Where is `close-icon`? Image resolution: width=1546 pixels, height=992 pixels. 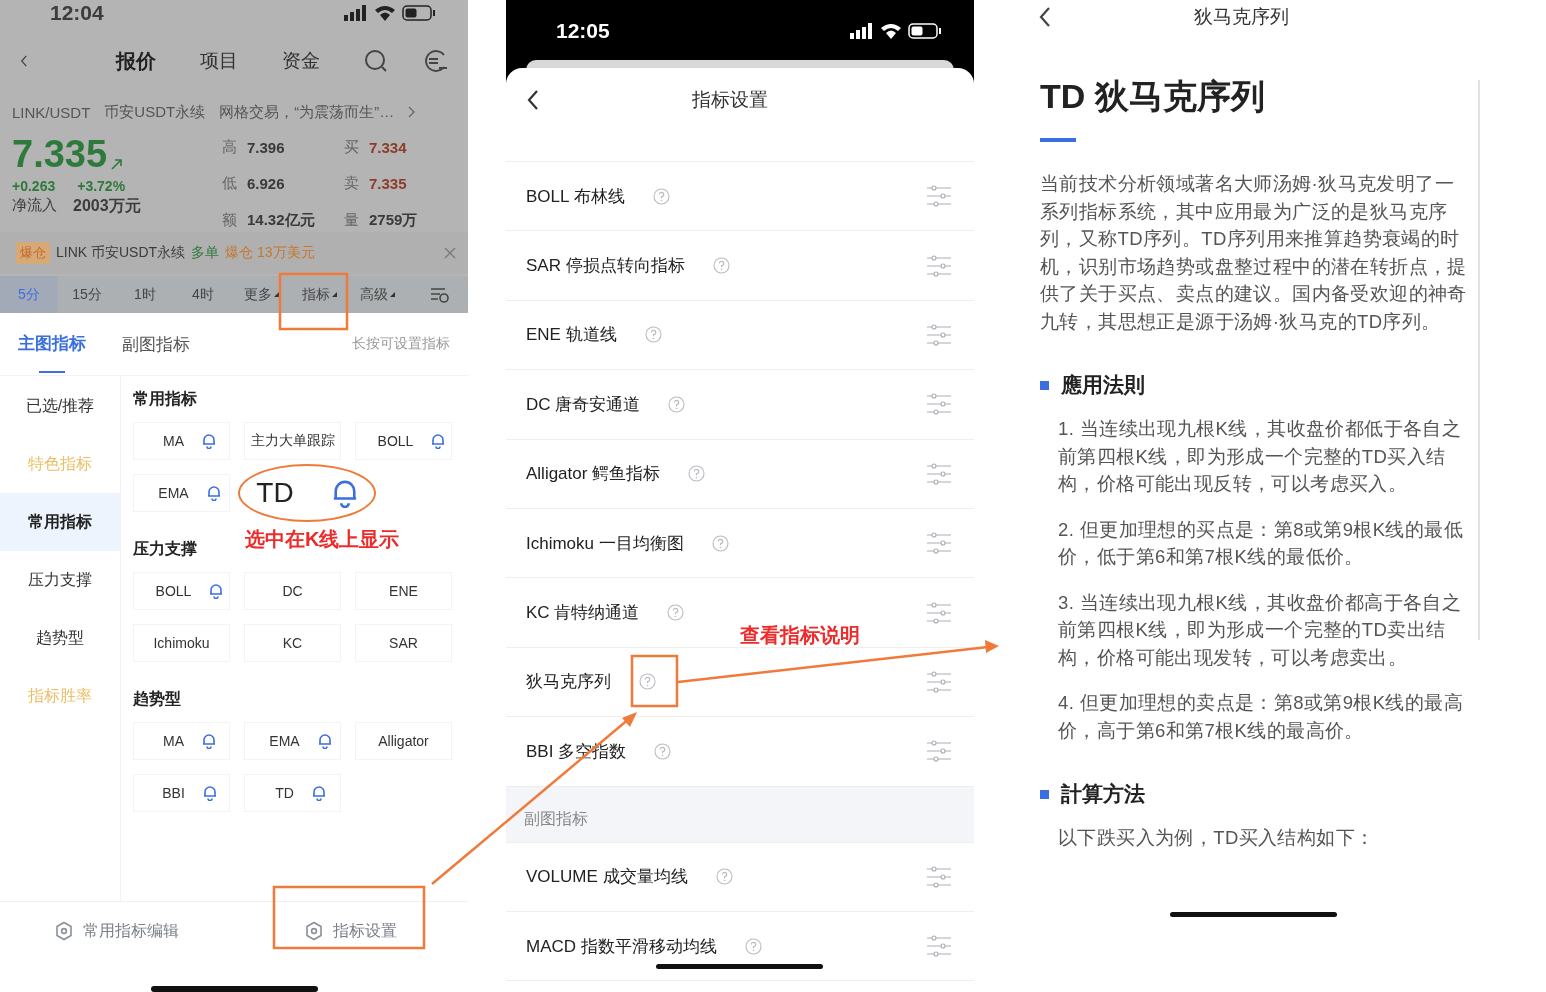 close-icon is located at coordinates (450, 253).